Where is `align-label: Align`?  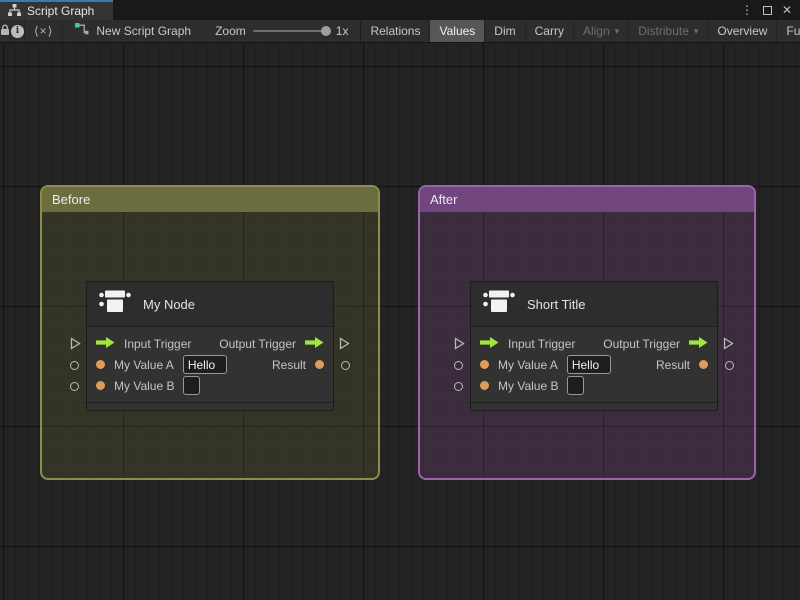
align-label: Align is located at coordinates (596, 31).